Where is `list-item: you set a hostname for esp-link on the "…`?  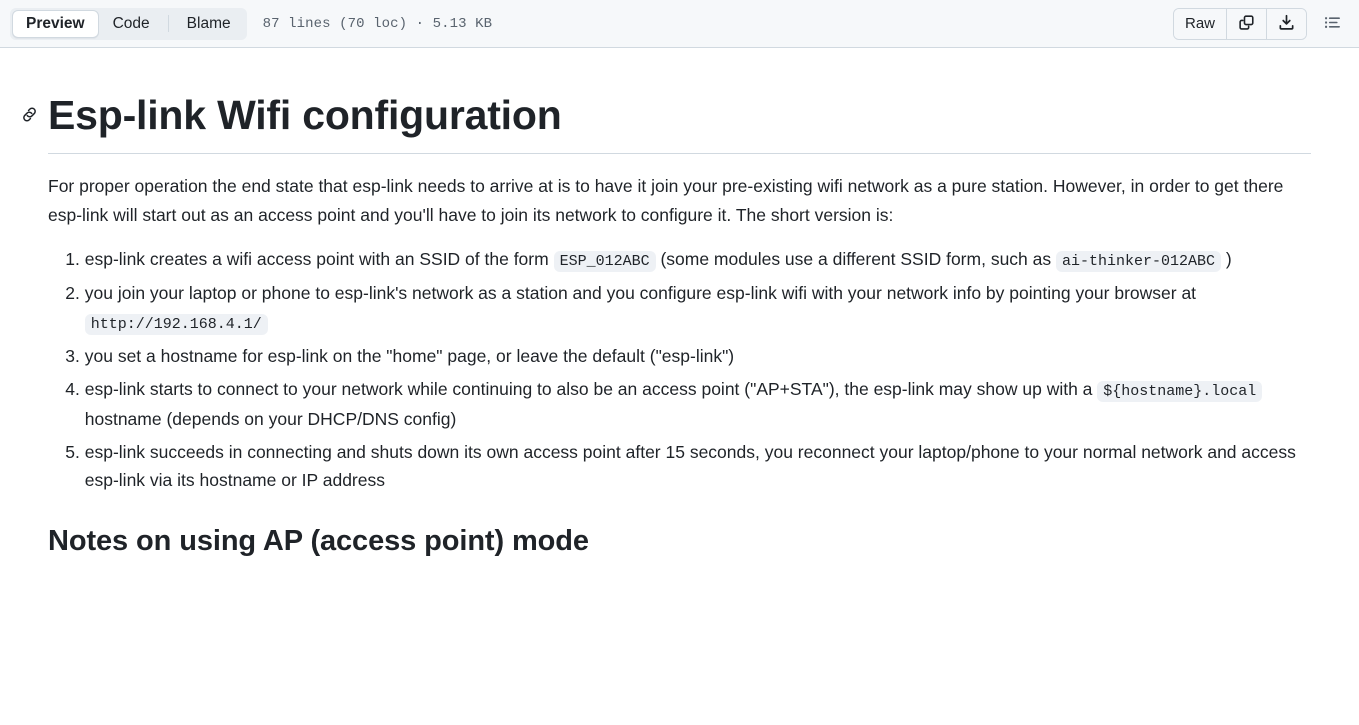
list-item: you set a hostname for esp-link on the "… is located at coordinates (698, 356).